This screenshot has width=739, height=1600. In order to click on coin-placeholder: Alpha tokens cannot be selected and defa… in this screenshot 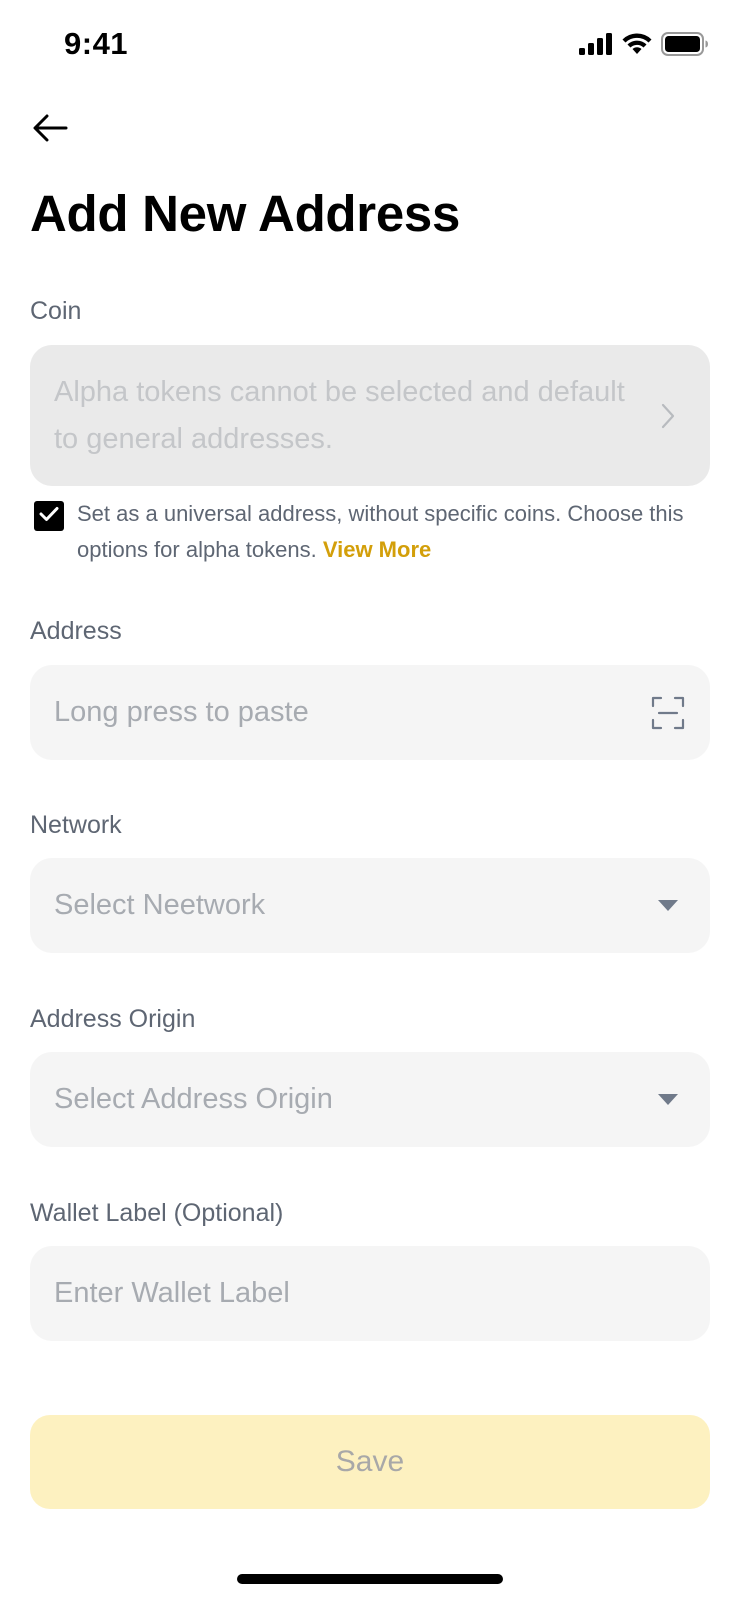, I will do `click(339, 415)`.